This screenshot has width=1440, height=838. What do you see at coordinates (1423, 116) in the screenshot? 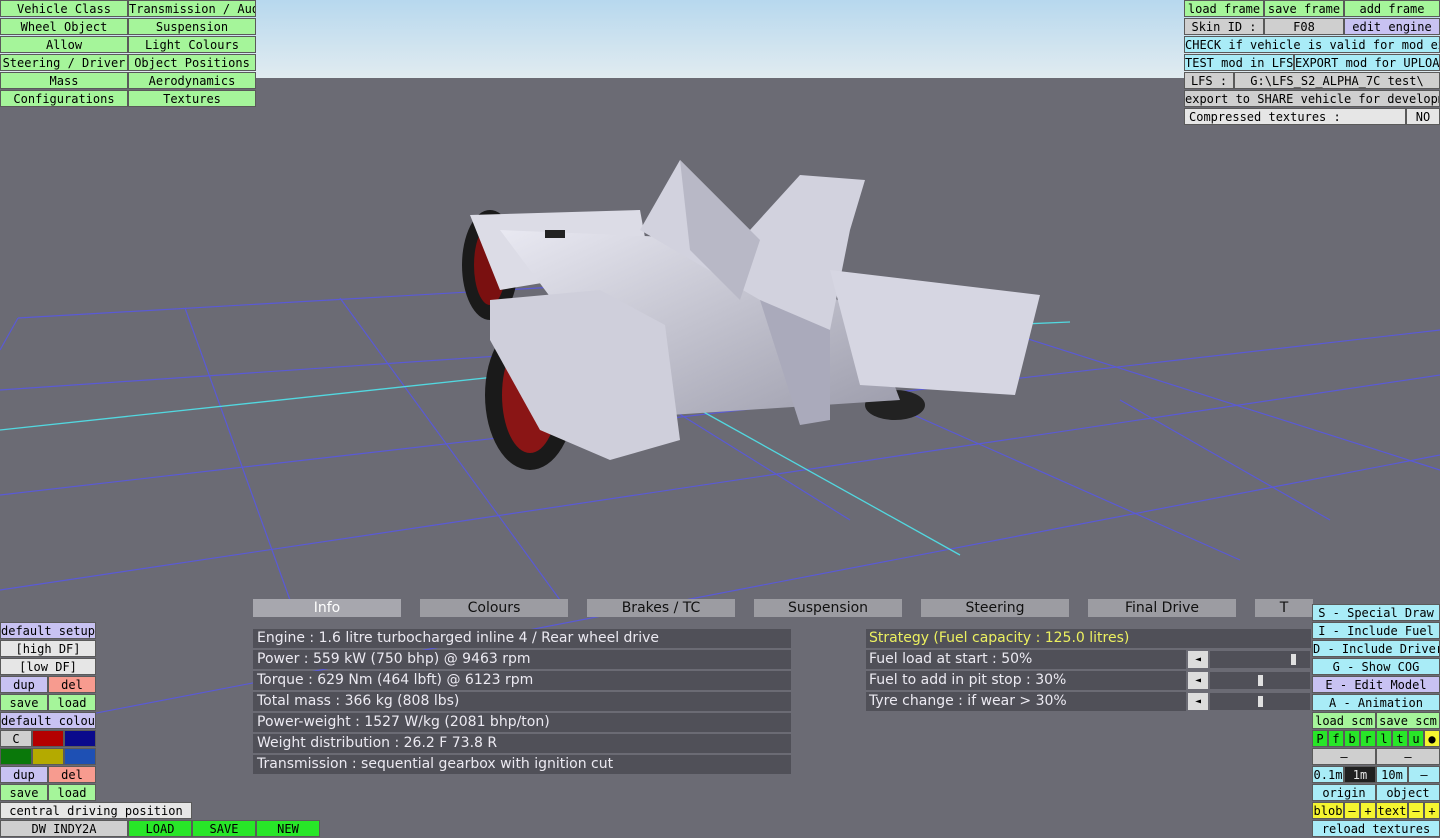
I see `compressed-textures-toggle: NO` at bounding box center [1423, 116].